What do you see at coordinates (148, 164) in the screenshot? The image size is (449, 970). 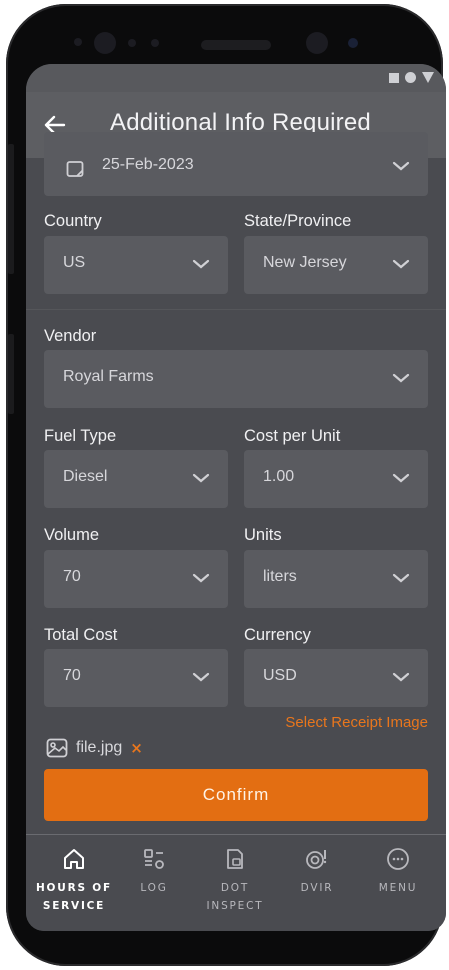 I see `date-value: 25-Feb-2023` at bounding box center [148, 164].